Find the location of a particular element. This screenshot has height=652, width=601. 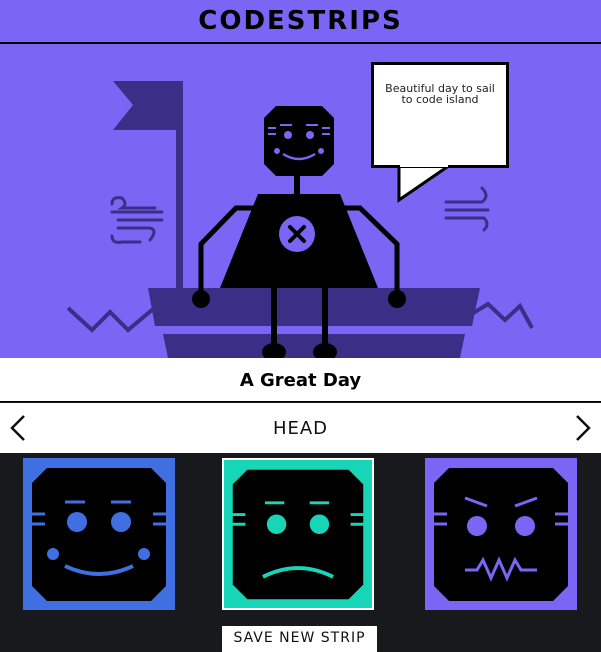

part-picker: HEAD is located at coordinates (300, 428).